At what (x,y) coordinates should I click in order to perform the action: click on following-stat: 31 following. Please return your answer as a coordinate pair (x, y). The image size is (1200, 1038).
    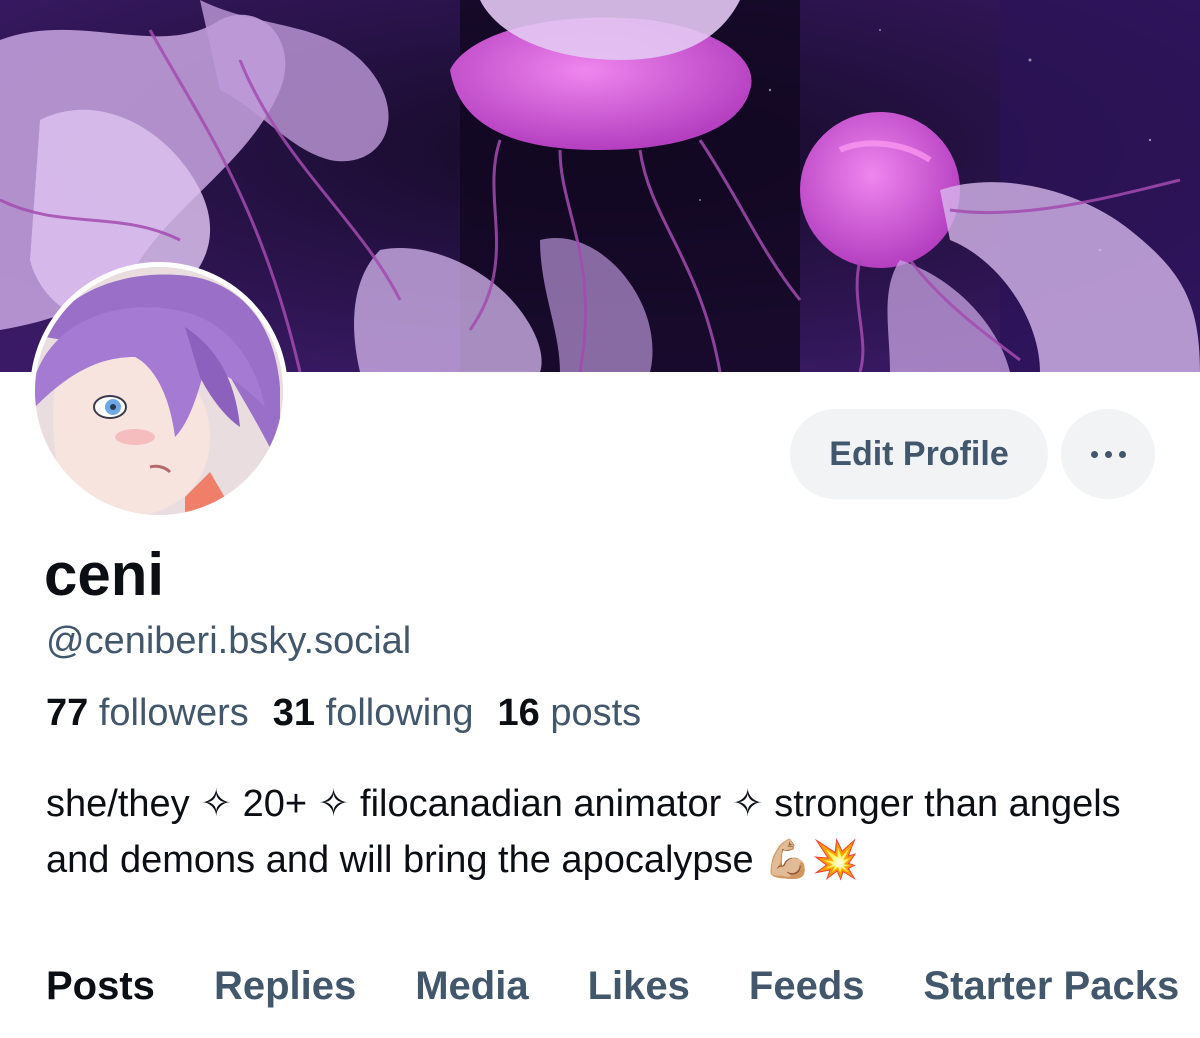
    Looking at the image, I should click on (373, 713).